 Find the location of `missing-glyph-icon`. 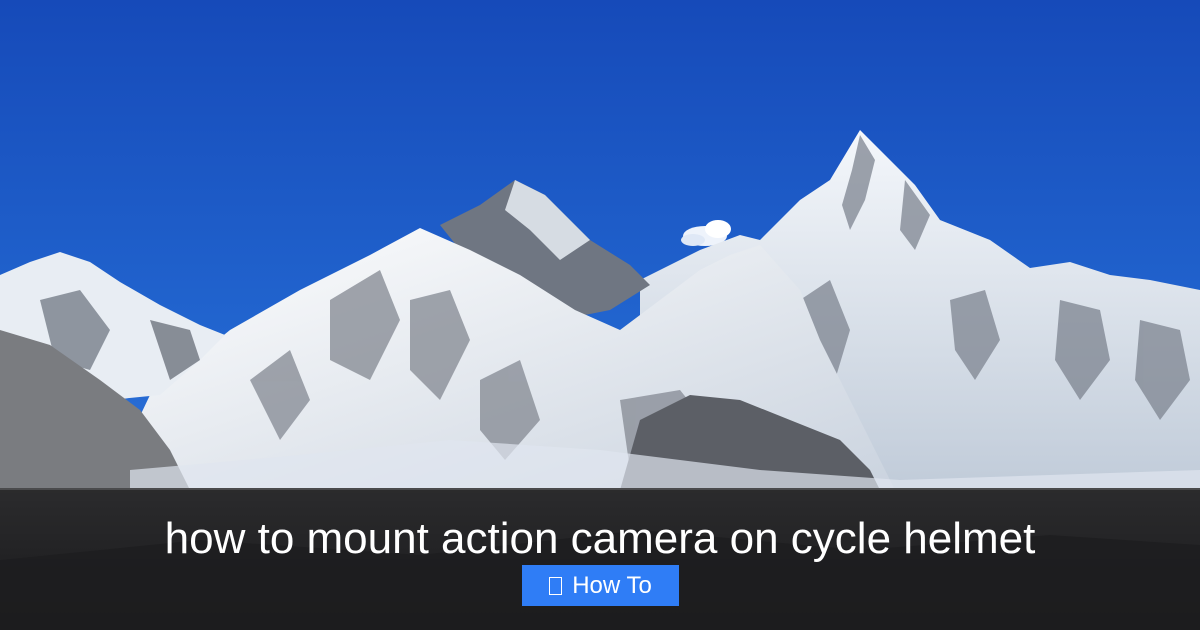

missing-glyph-icon is located at coordinates (556, 585).